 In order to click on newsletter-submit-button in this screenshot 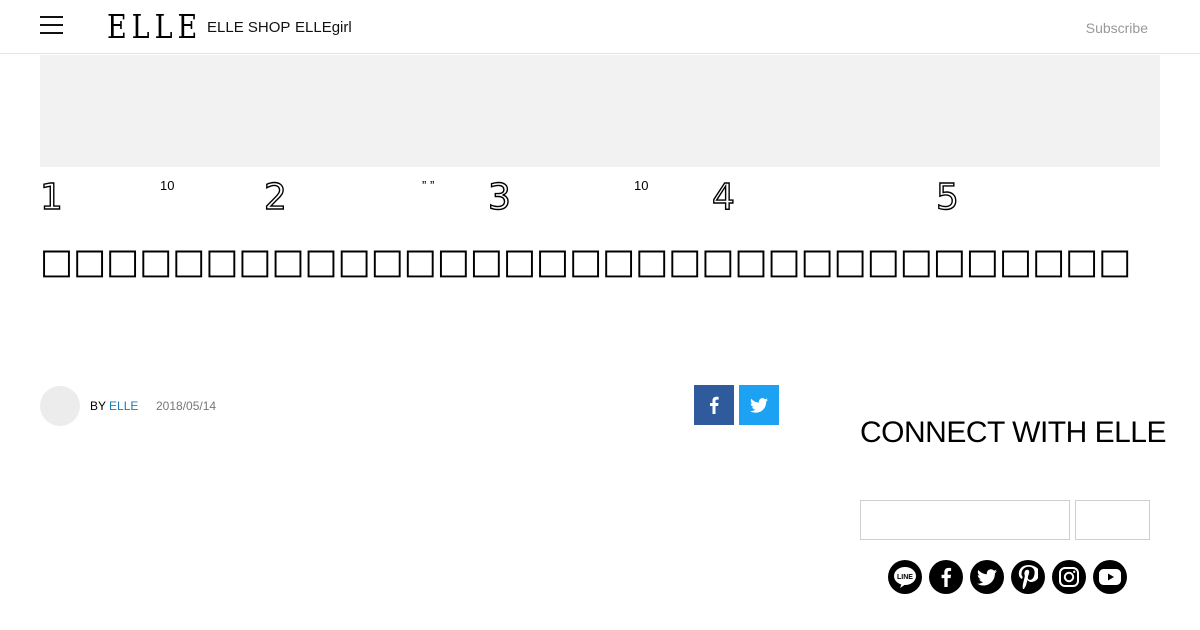, I will do `click(1112, 520)`.